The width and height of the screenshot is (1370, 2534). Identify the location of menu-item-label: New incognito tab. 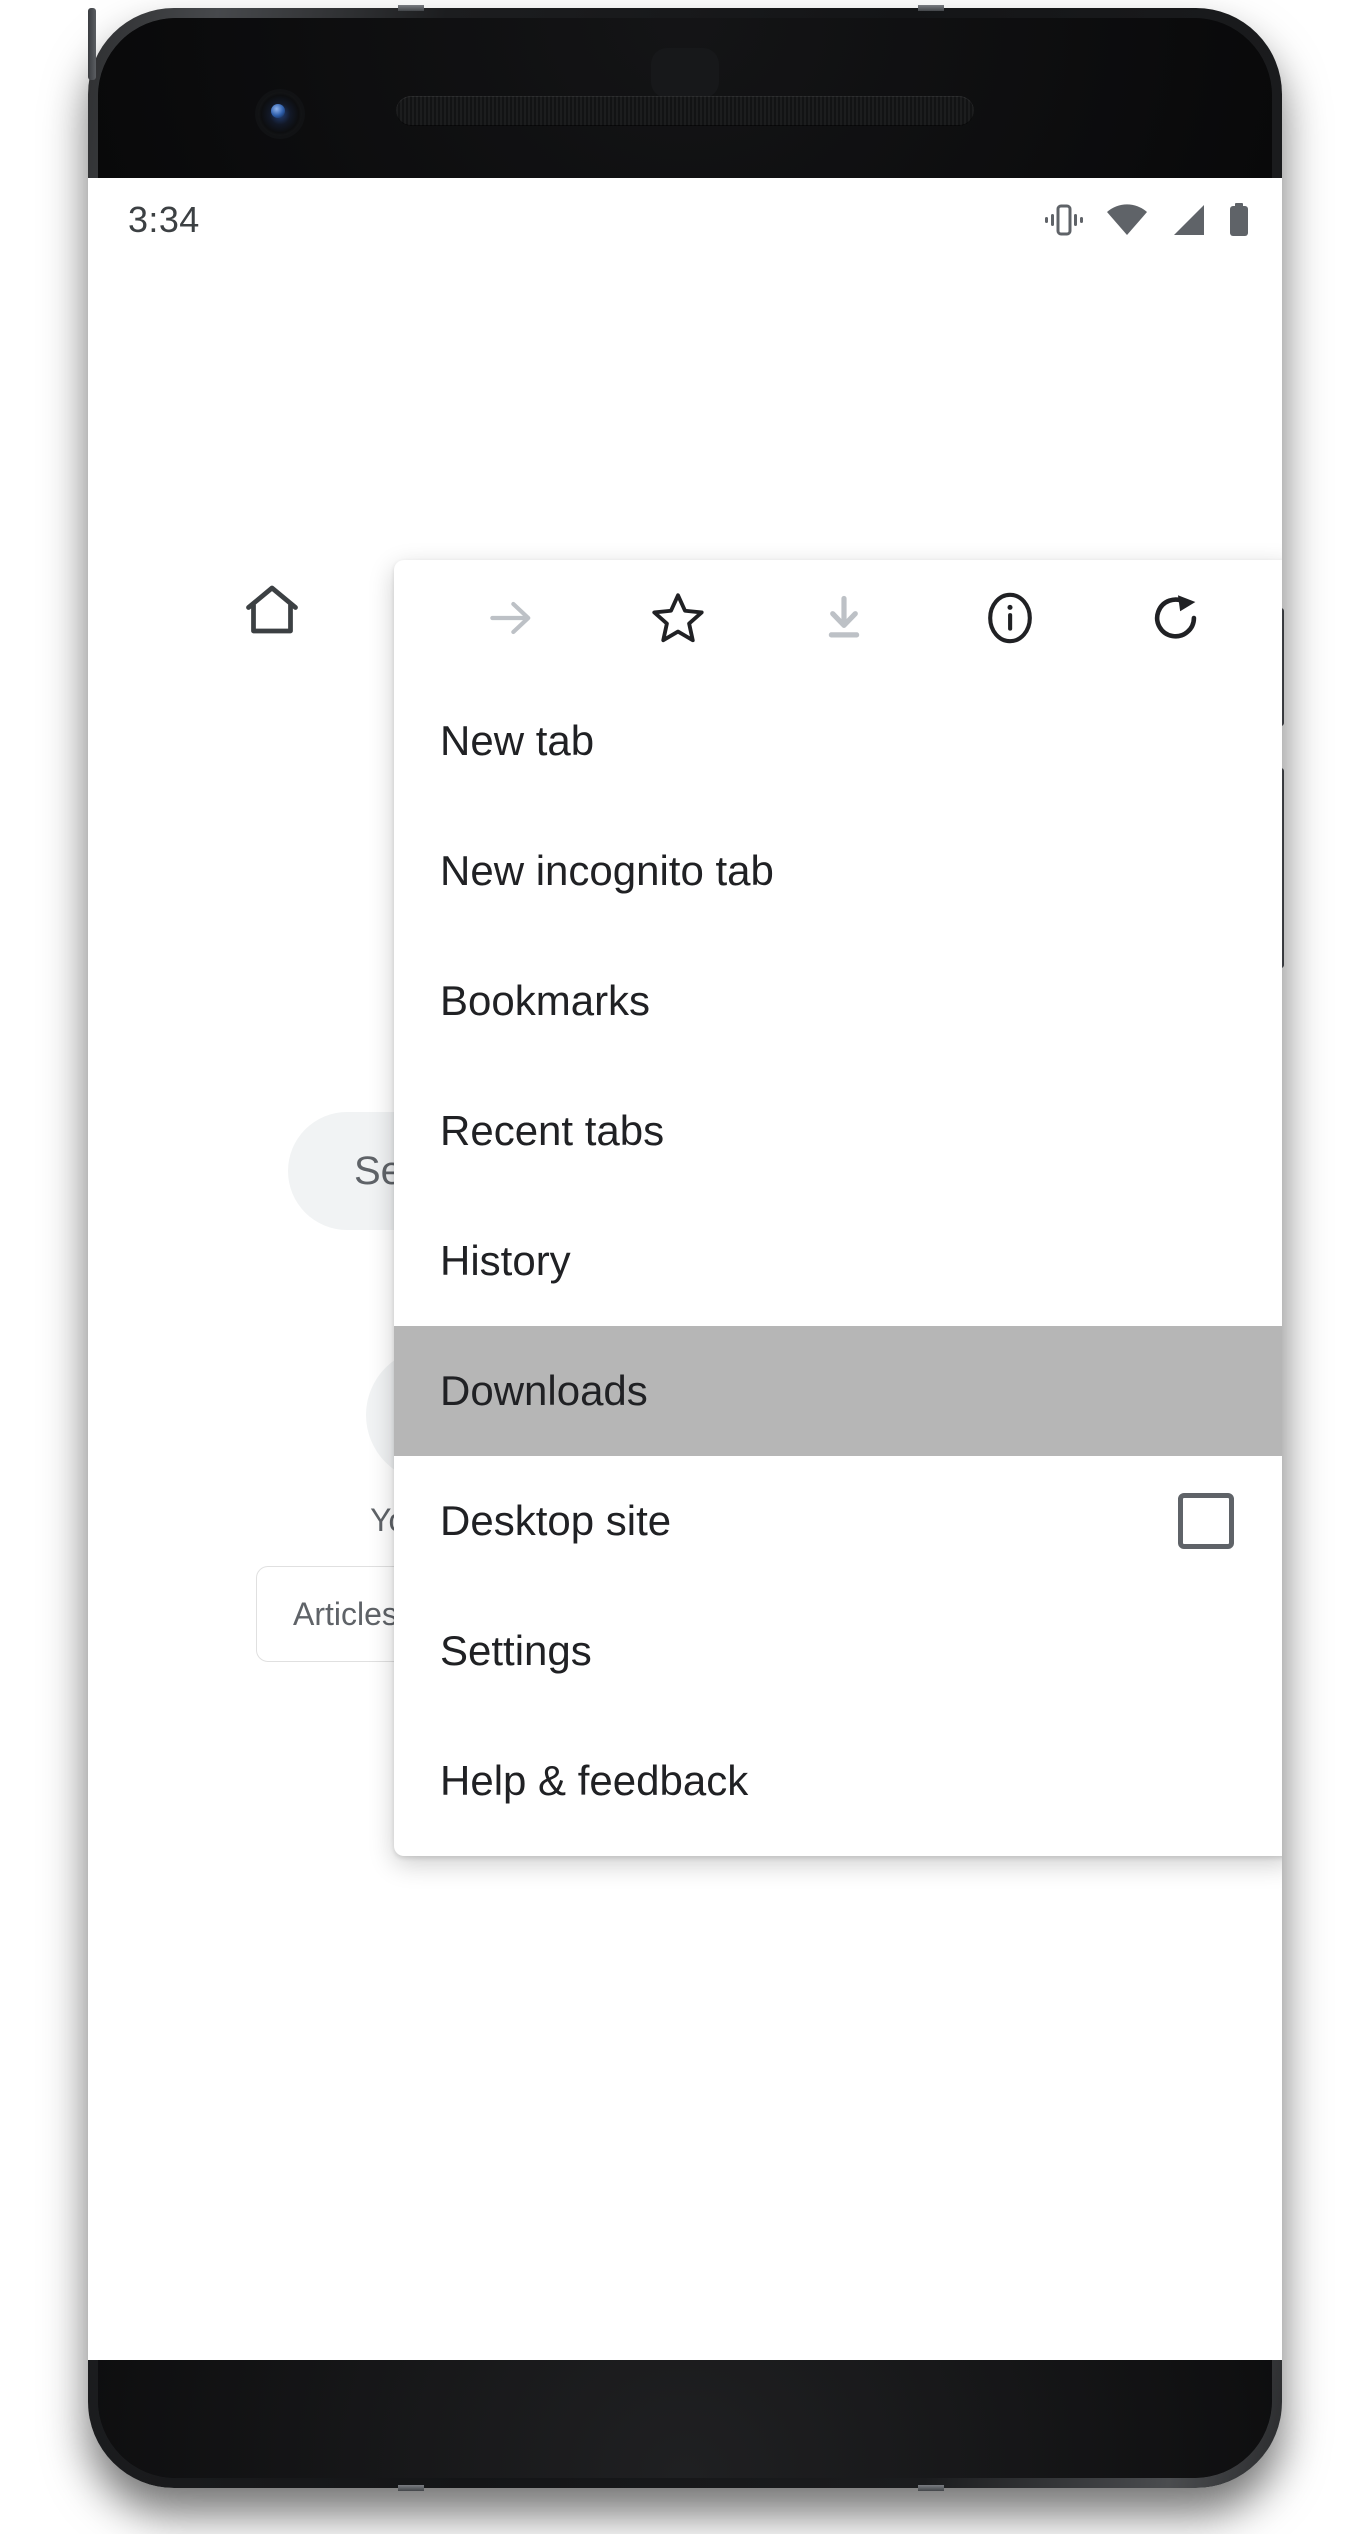
(607, 870).